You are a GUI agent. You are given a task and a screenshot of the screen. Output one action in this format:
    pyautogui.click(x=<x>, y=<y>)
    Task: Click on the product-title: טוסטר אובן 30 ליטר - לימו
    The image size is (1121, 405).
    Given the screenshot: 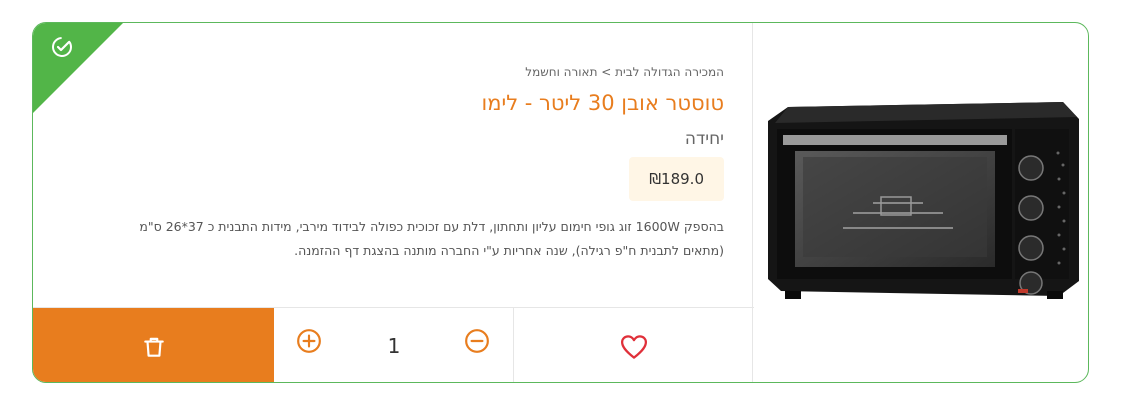 What is the action you would take?
    pyautogui.click(x=409, y=103)
    